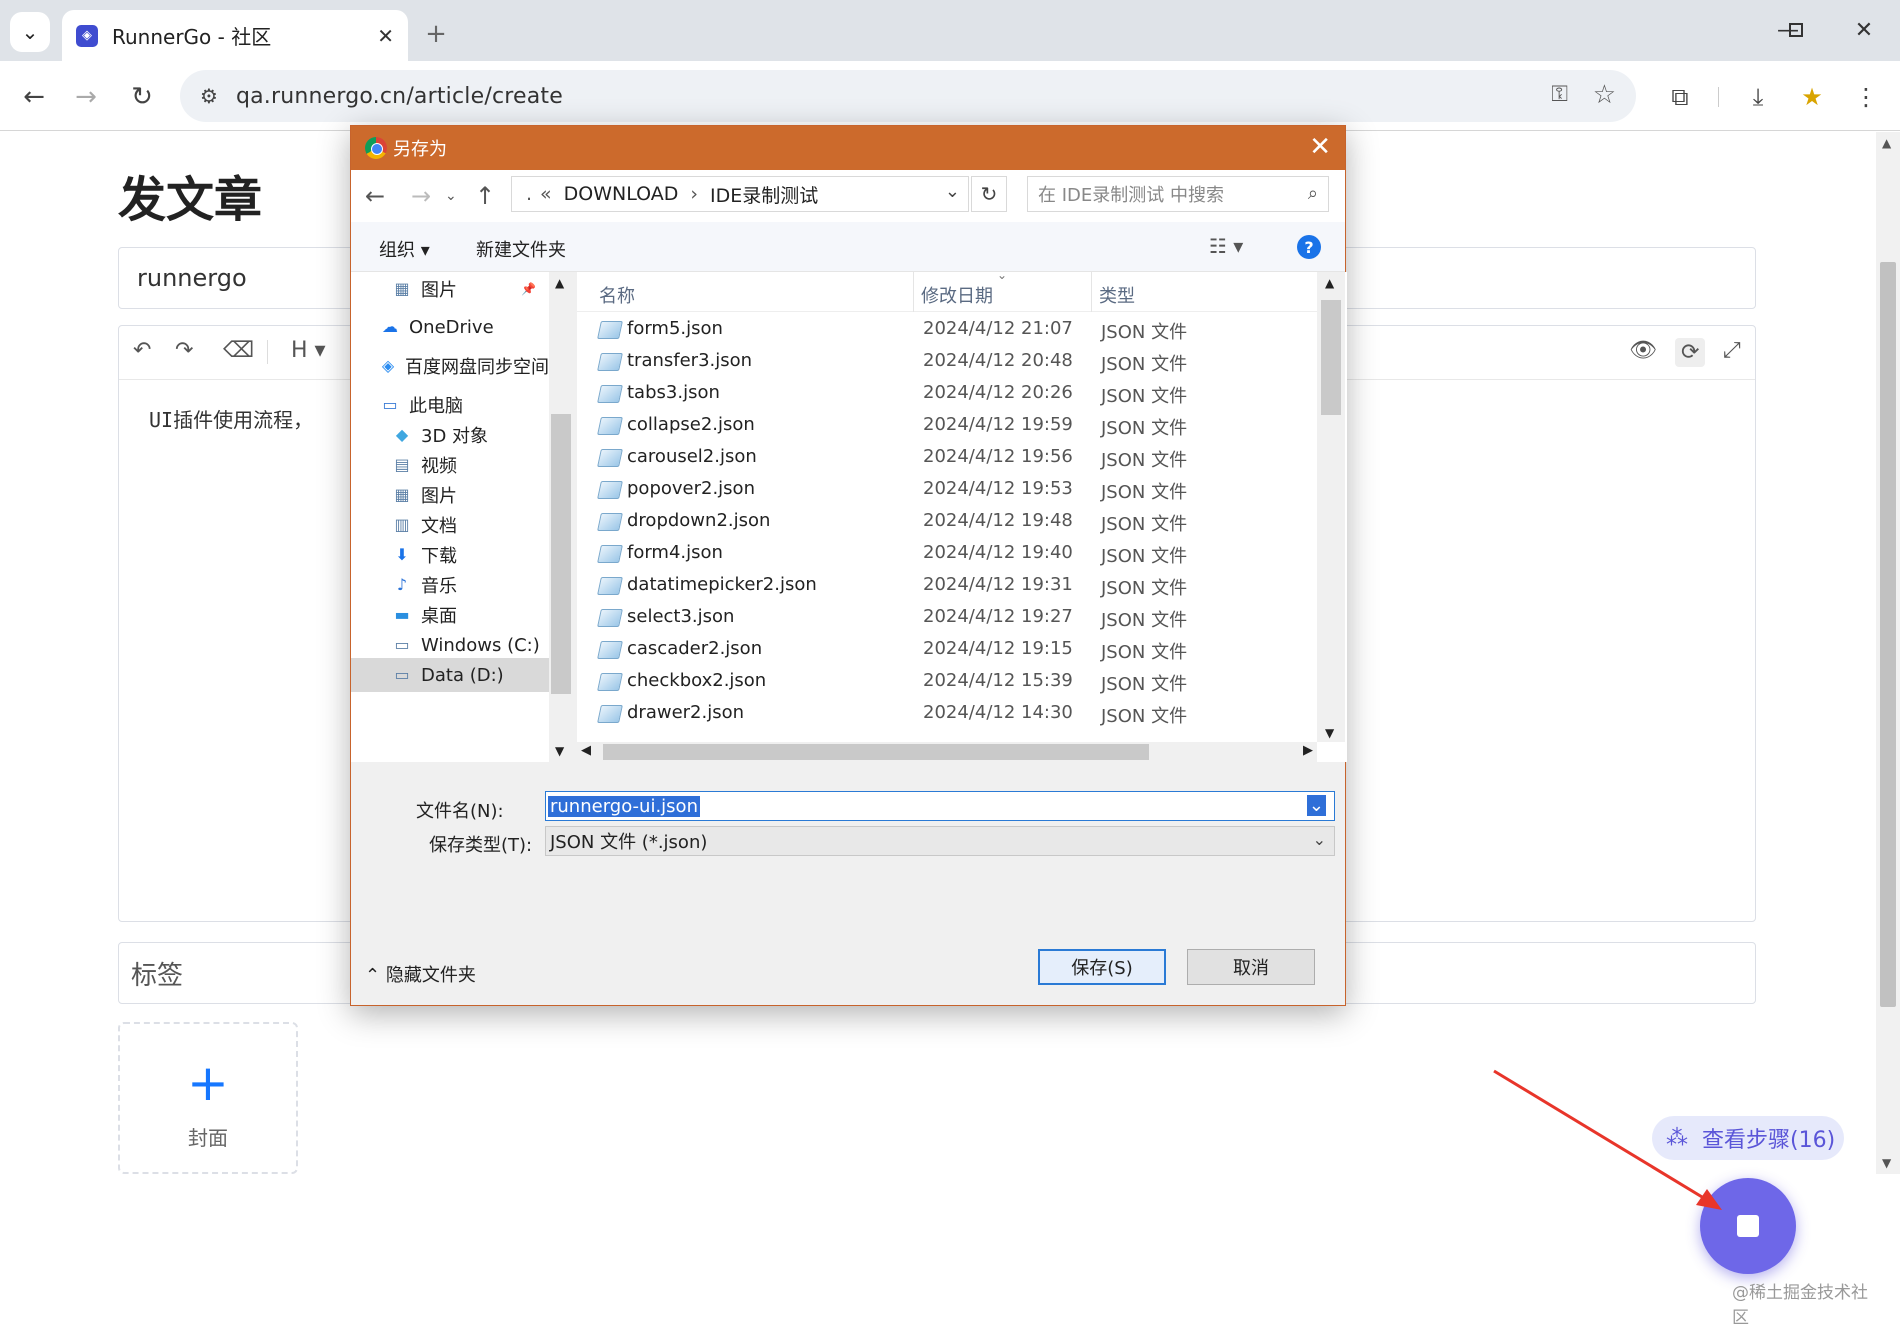 This screenshot has height=1328, width=1900. I want to click on cancel-button: 取消, so click(1251, 967).